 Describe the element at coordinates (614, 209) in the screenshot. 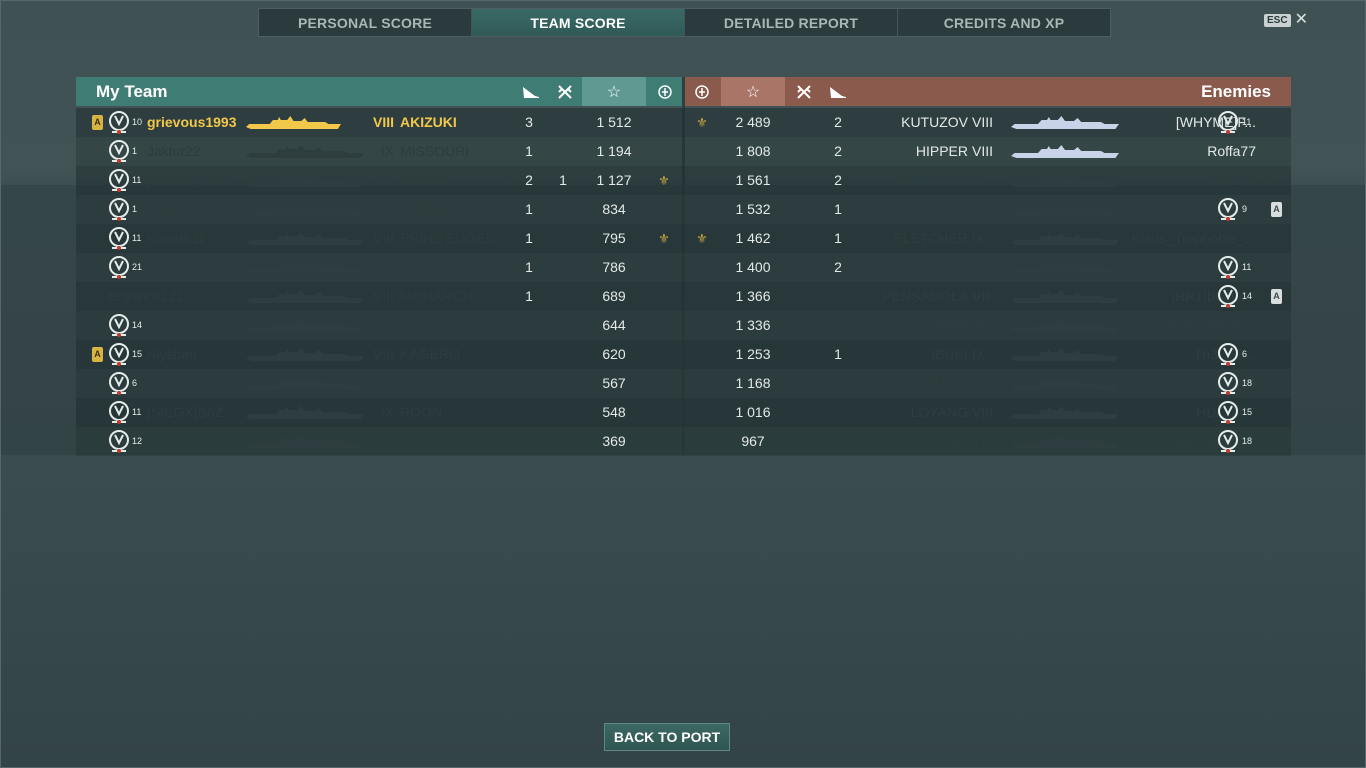

I see `base-xp-score: 834` at that location.